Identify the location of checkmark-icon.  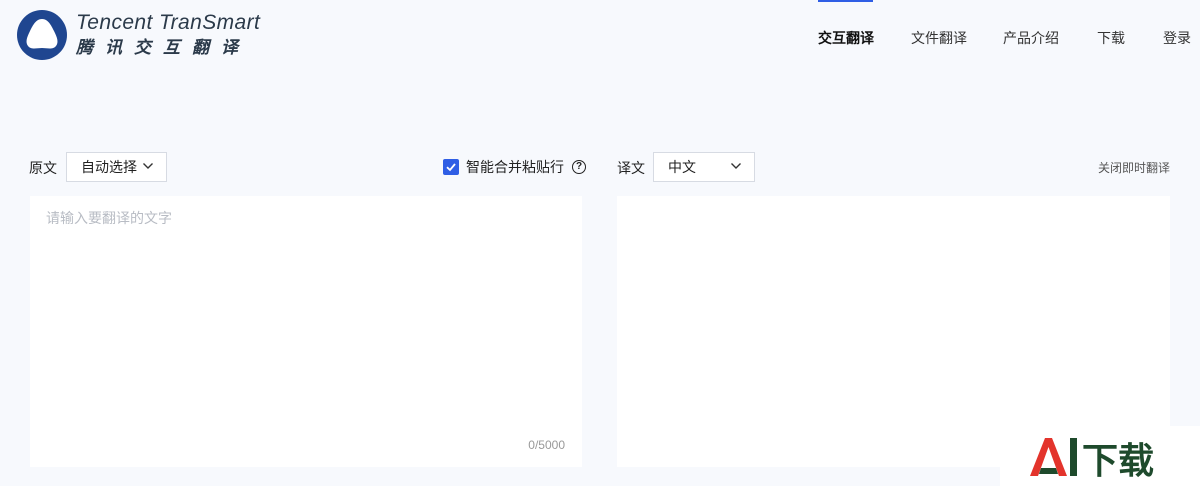
(451, 167).